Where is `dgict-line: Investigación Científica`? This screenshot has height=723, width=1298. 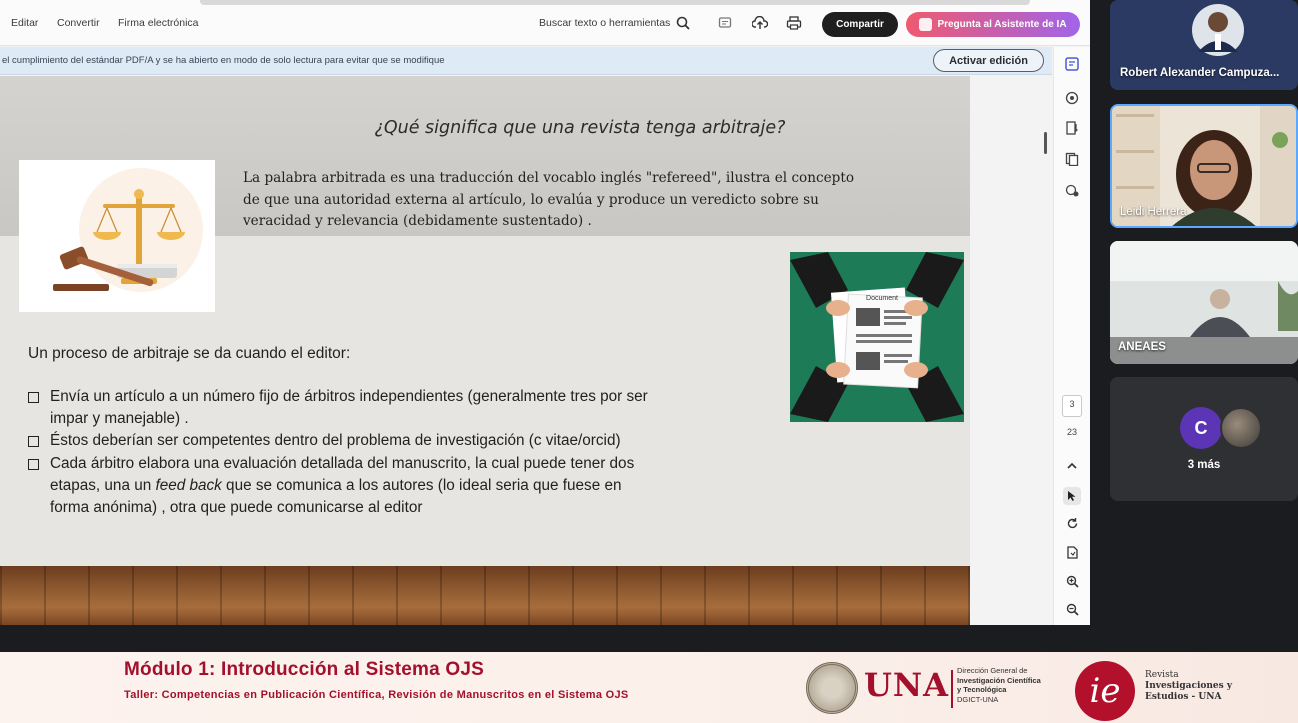
dgict-line: Investigación Científica is located at coordinates (999, 680).